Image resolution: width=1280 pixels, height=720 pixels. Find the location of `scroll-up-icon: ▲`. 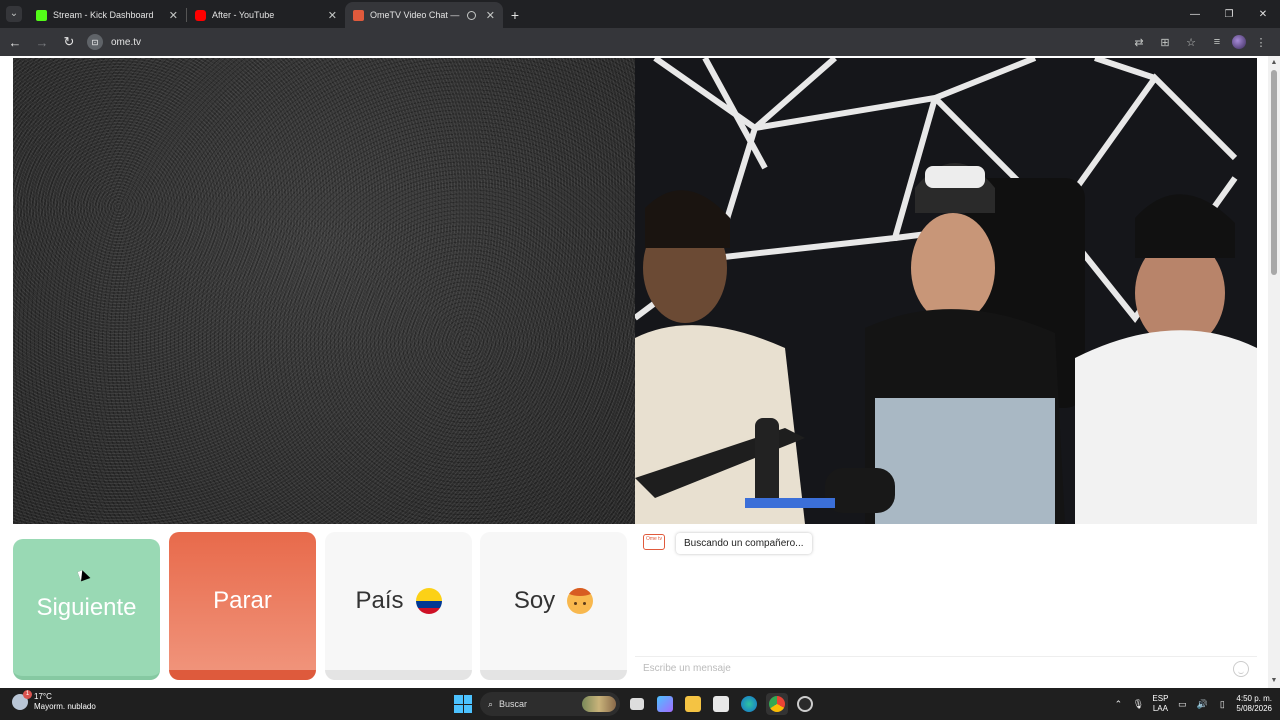

scroll-up-icon: ▲ is located at coordinates (1274, 63).